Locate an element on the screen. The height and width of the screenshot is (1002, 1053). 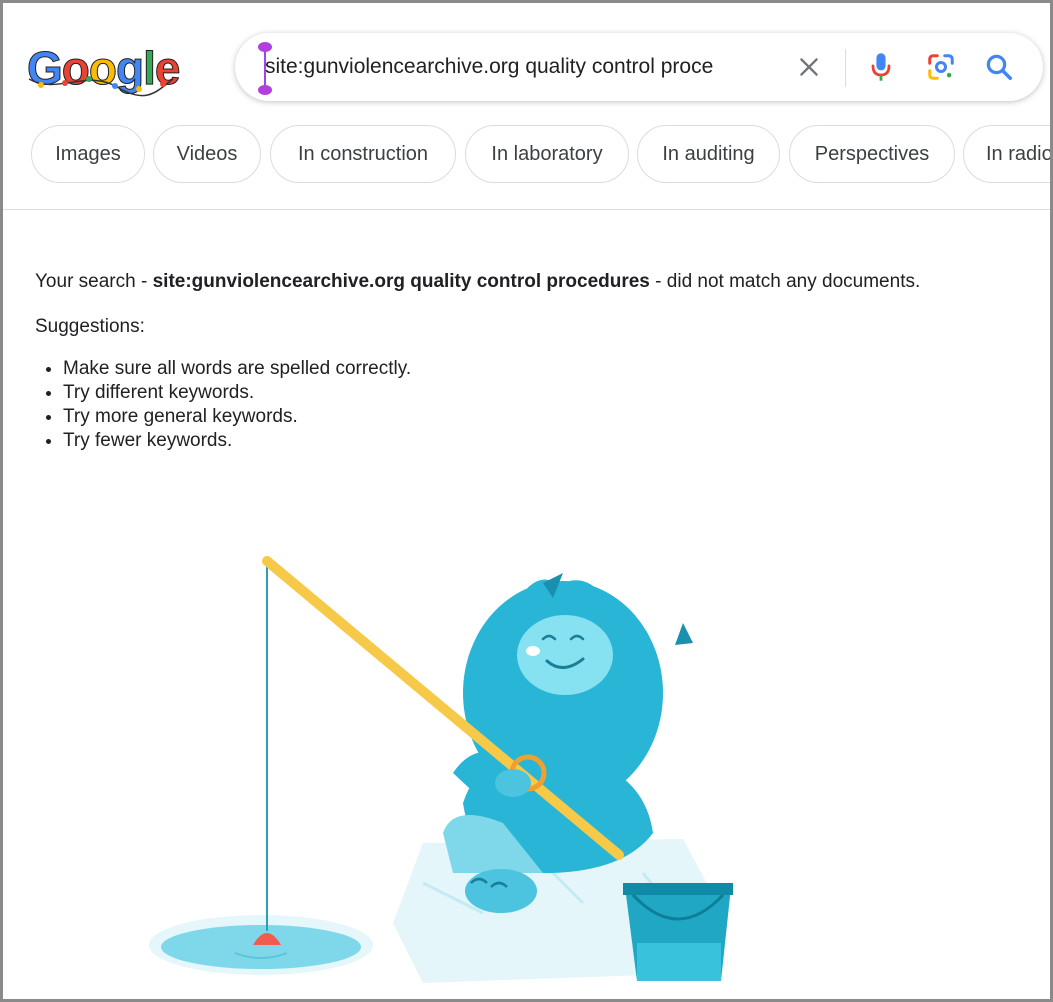
chip-perspectives: Perspectives is located at coordinates (872, 154).